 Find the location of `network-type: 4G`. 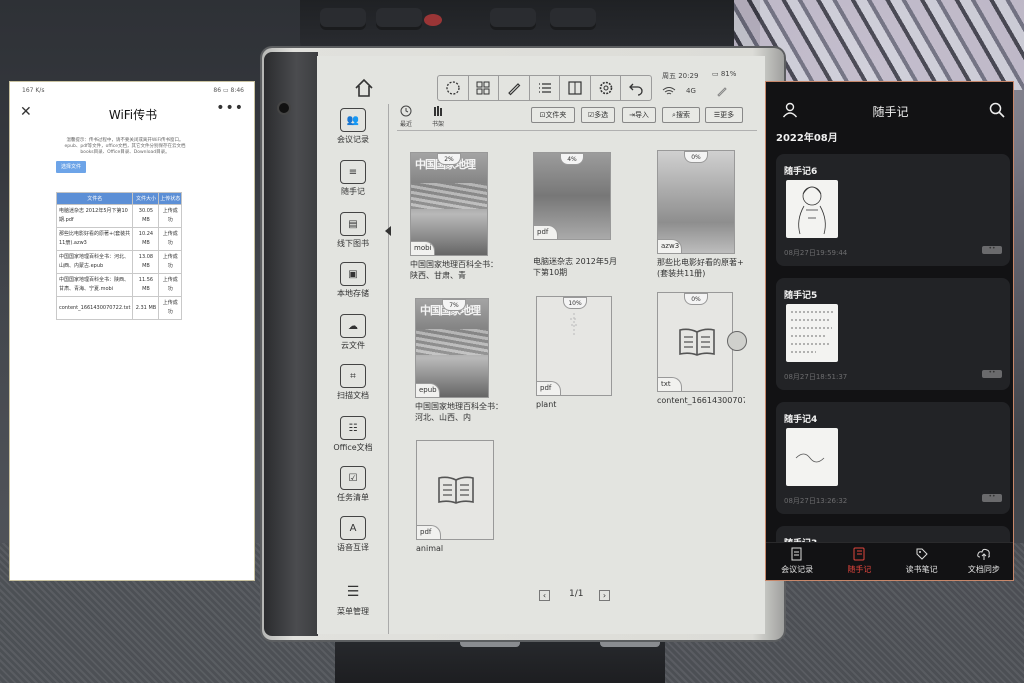

network-type: 4G is located at coordinates (691, 91).